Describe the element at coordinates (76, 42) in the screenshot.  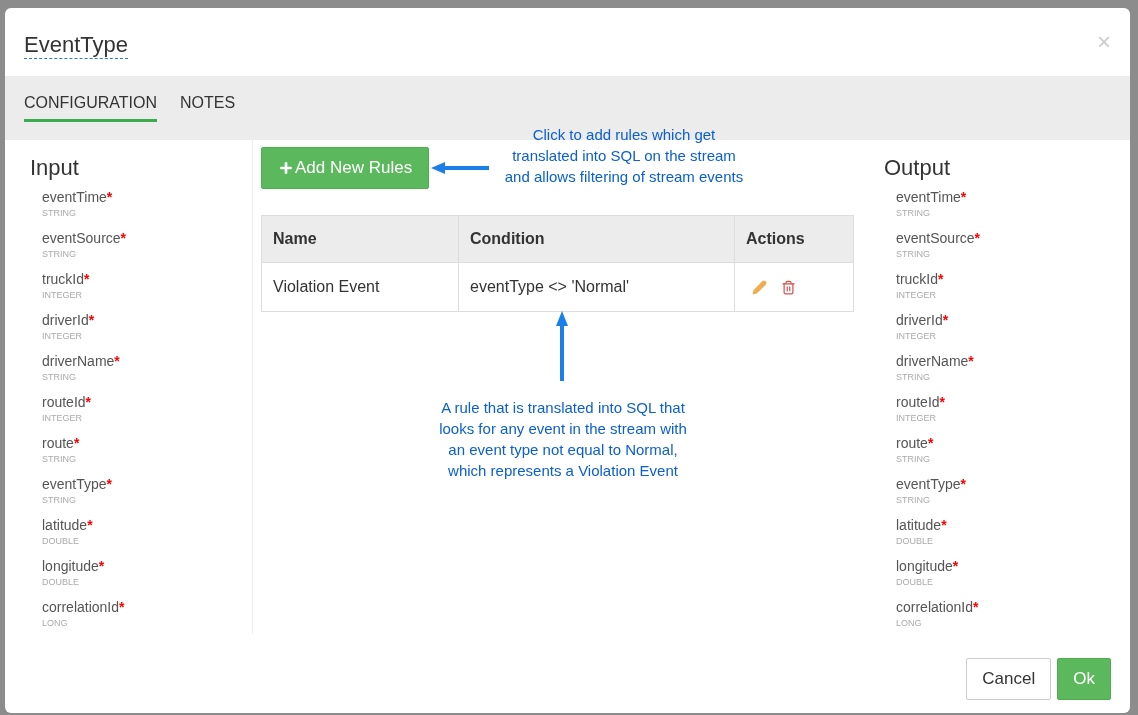
I see `dialog-title: EventType` at that location.